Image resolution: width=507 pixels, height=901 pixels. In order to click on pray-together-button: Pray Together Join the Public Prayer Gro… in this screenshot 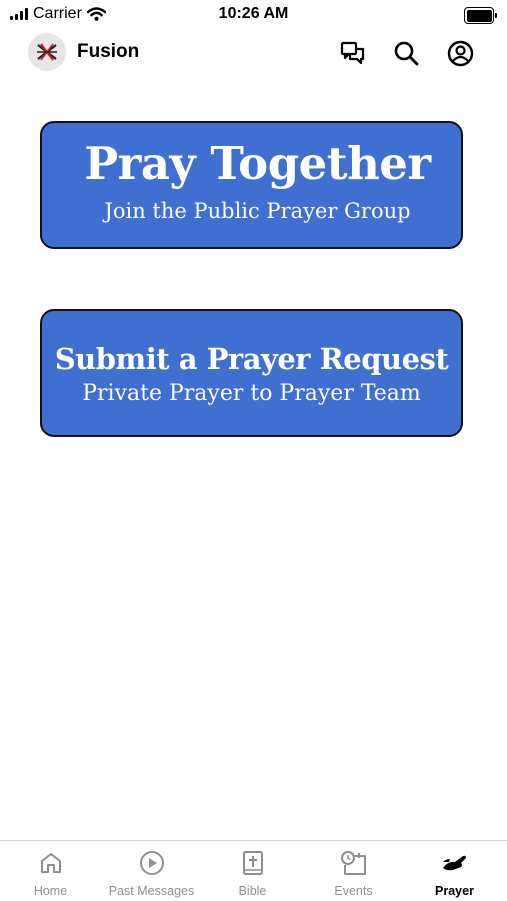, I will do `click(251, 185)`.